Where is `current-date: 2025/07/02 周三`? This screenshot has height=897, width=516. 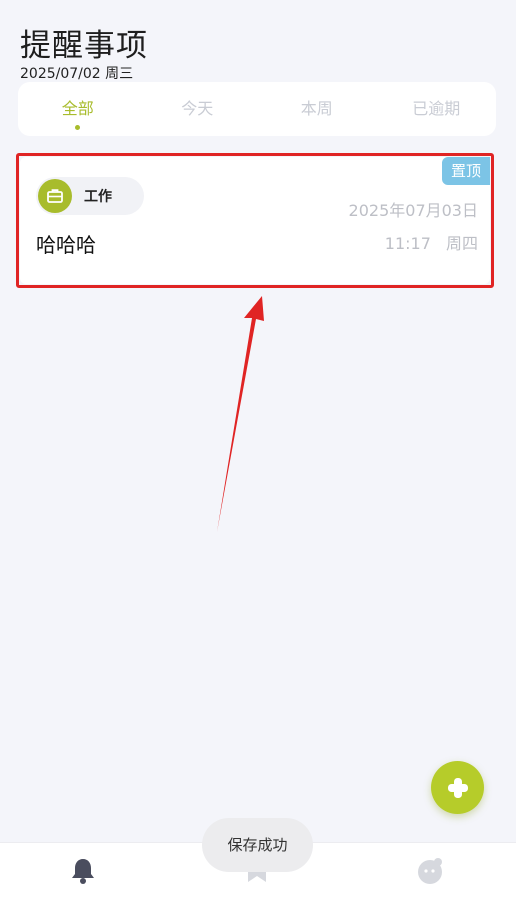 current-date: 2025/07/02 周三 is located at coordinates (77, 74).